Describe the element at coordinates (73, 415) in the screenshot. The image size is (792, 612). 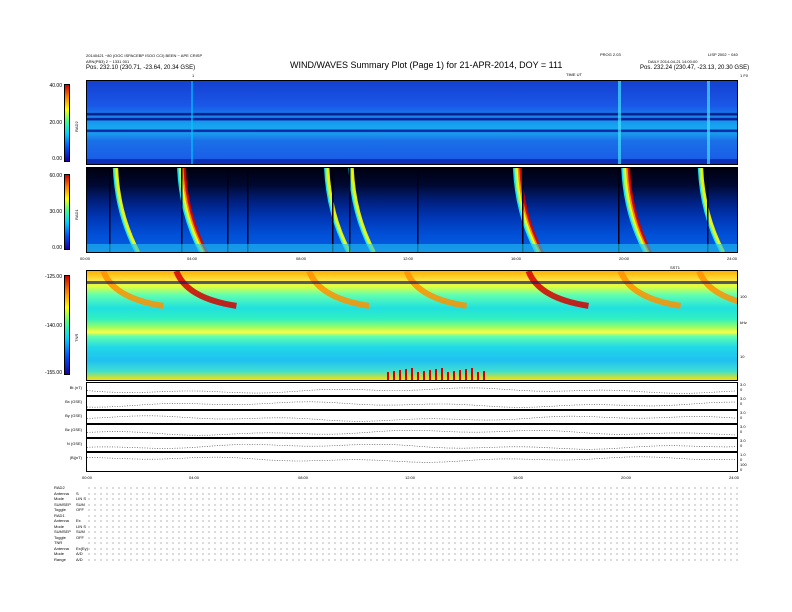
I see `line-panel-label: By (GSE)` at that location.